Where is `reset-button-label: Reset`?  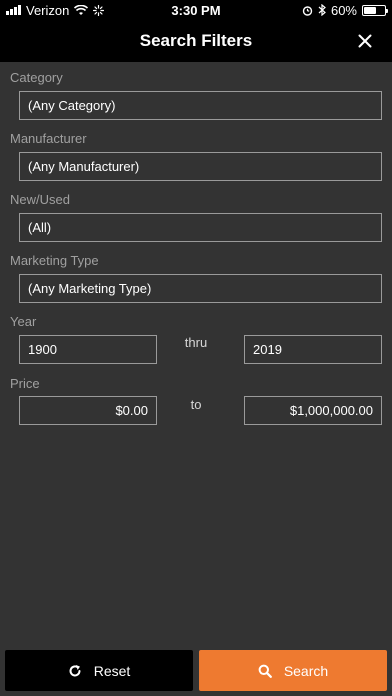
reset-button-label: Reset is located at coordinates (112, 670).